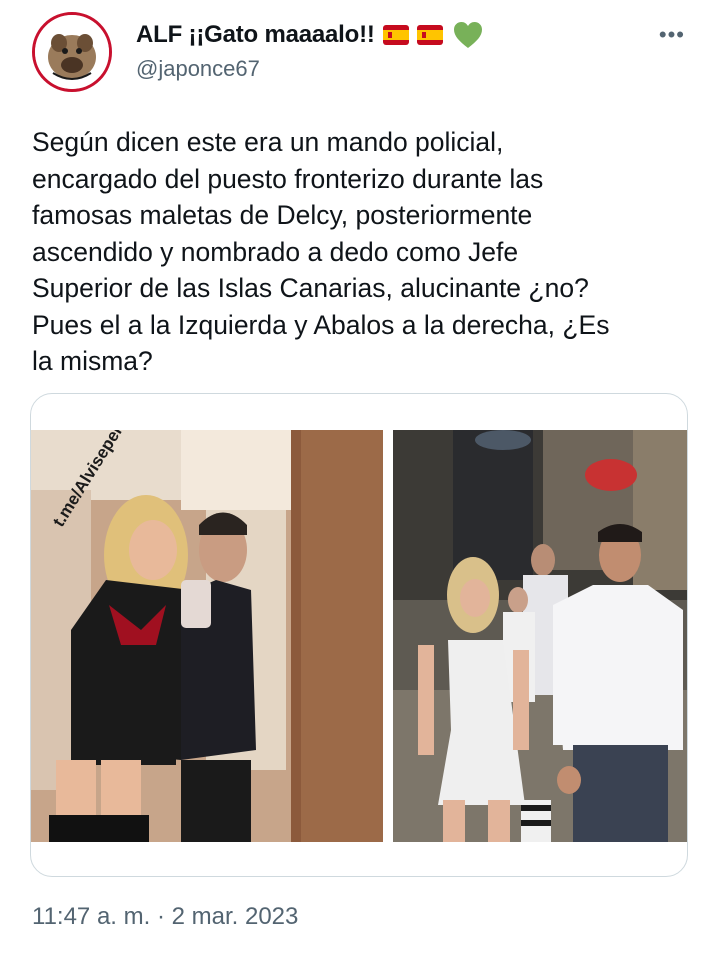 This screenshot has width=717, height=960. What do you see at coordinates (255, 35) in the screenshot?
I see `display-name: ALF ¡¡Gato maaaalo!!` at bounding box center [255, 35].